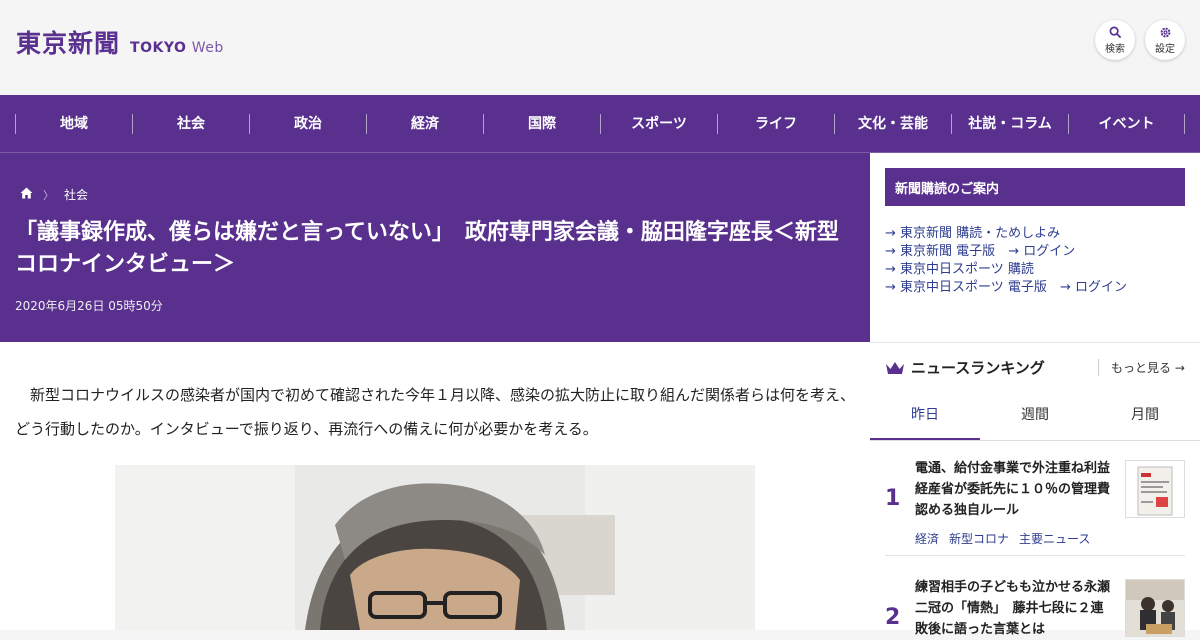 This screenshot has width=1200, height=640. I want to click on search-icon, so click(1115, 32).